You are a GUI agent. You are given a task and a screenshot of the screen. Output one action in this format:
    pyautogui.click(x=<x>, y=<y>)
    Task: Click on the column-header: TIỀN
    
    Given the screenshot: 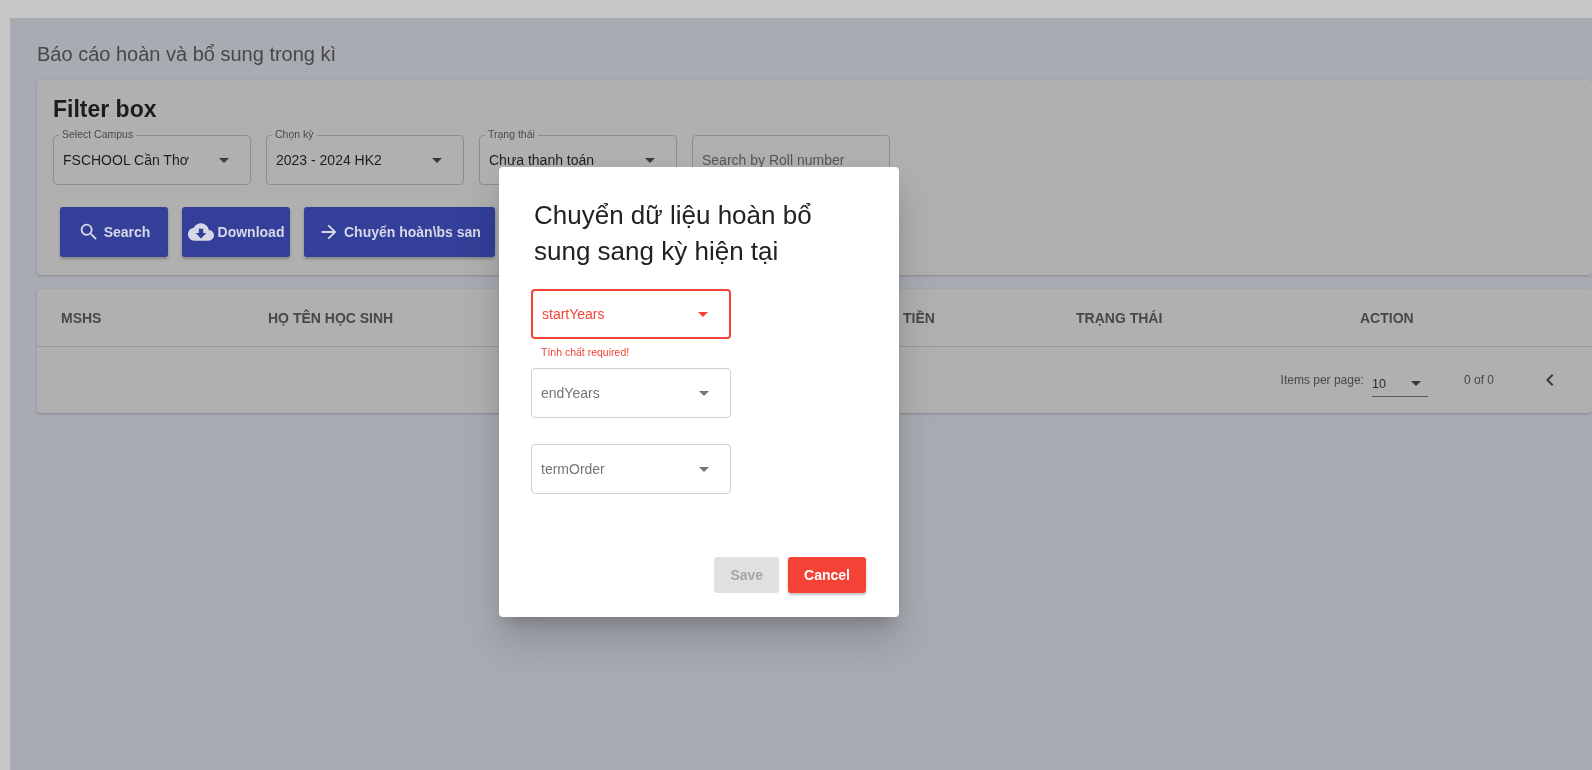 What is the action you would take?
    pyautogui.click(x=919, y=317)
    